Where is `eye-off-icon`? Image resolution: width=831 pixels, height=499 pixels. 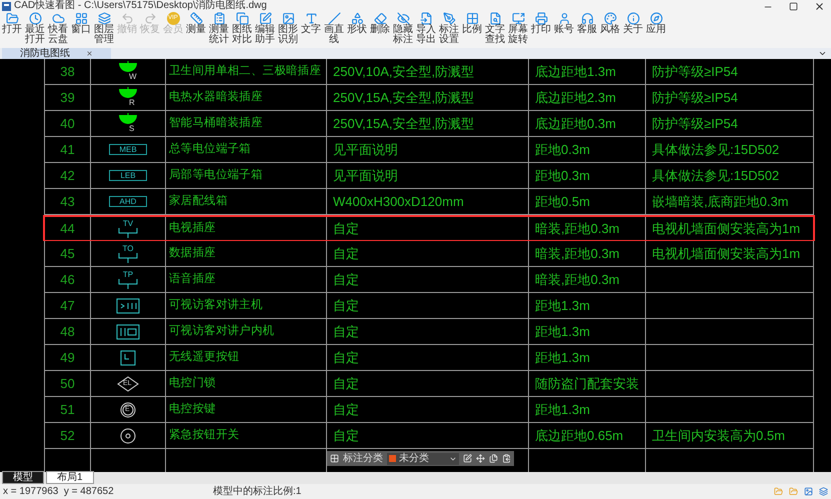 eye-off-icon is located at coordinates (403, 18).